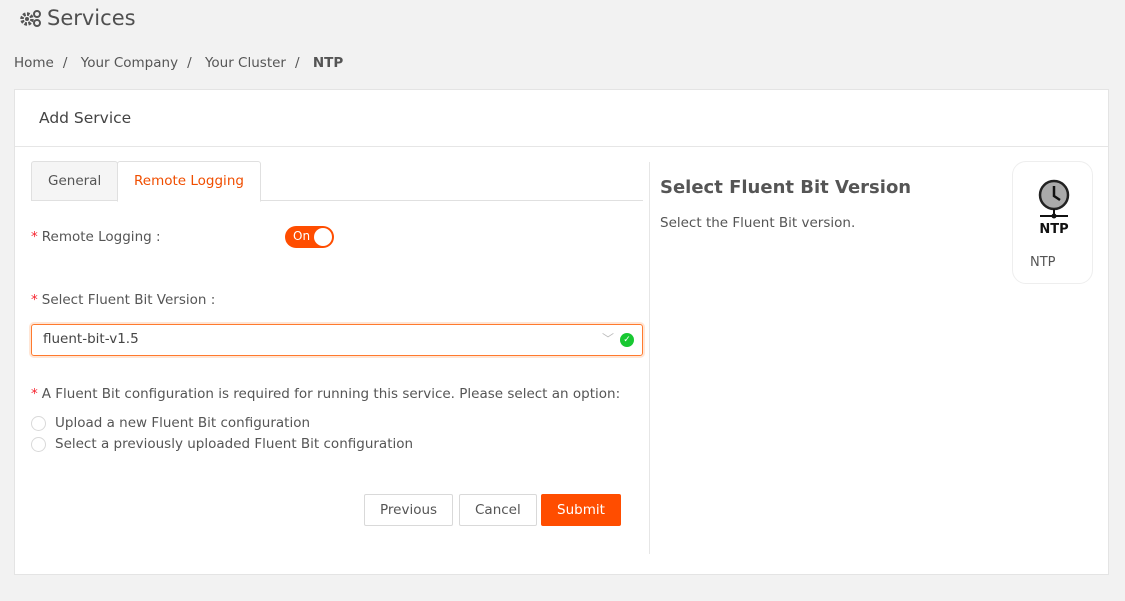 The width and height of the screenshot is (1125, 601). I want to click on breadcrumb-company: Your Company, so click(129, 63).